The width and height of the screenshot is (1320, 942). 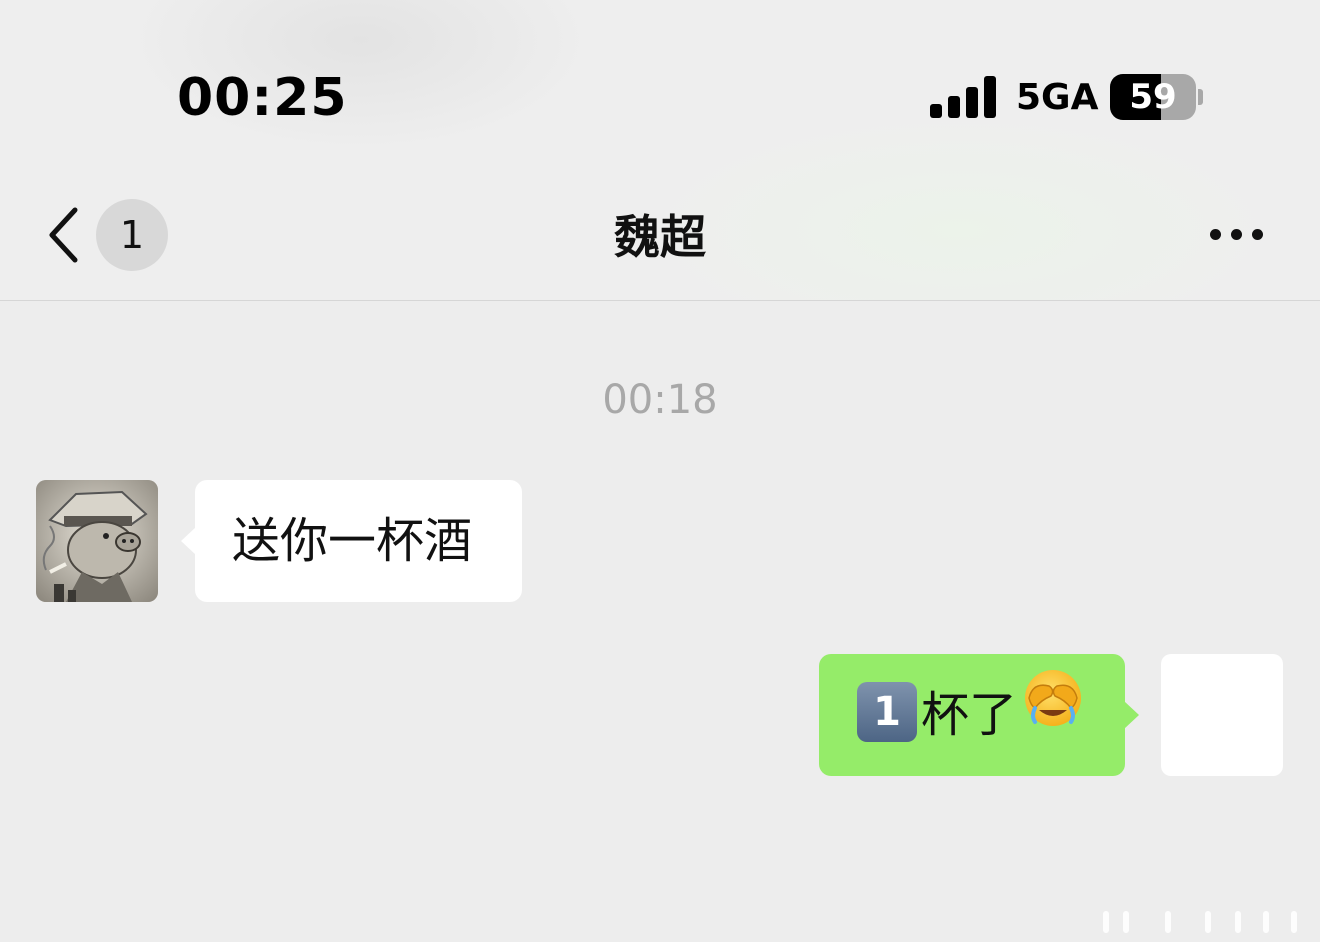 I want to click on battery-icon: 59, so click(x=1153, y=97).